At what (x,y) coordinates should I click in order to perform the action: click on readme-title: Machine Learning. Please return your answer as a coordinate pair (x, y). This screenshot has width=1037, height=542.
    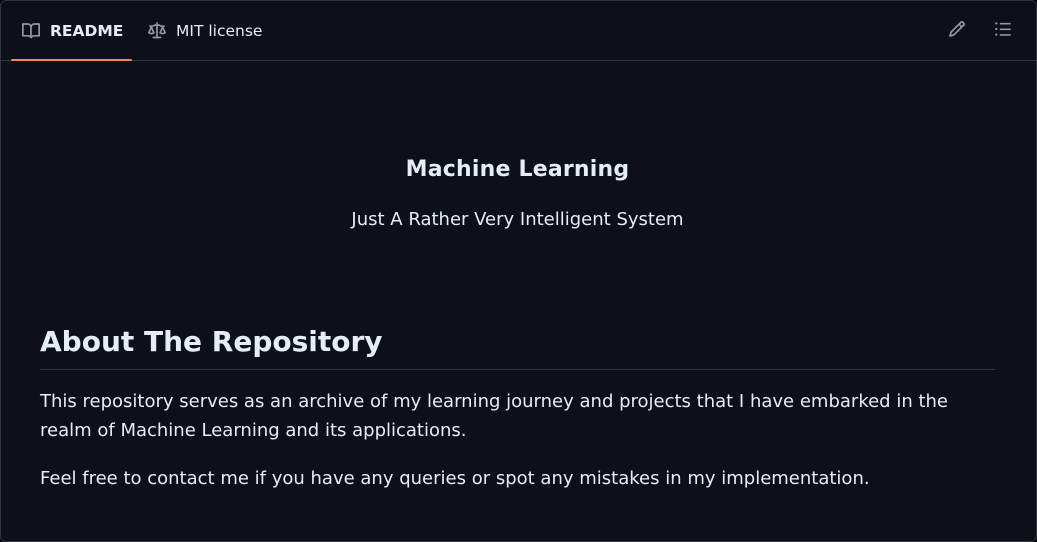
    Looking at the image, I should click on (517, 169).